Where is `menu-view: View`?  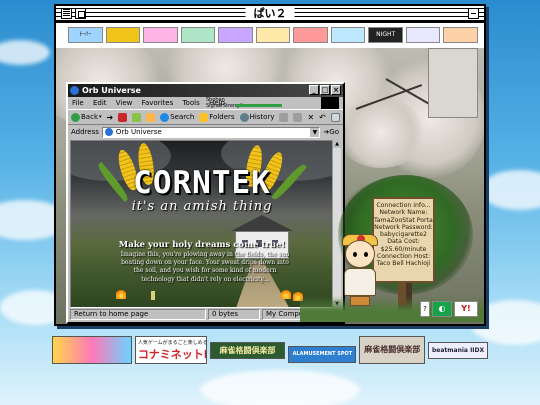
menu-view: View is located at coordinates (124, 103).